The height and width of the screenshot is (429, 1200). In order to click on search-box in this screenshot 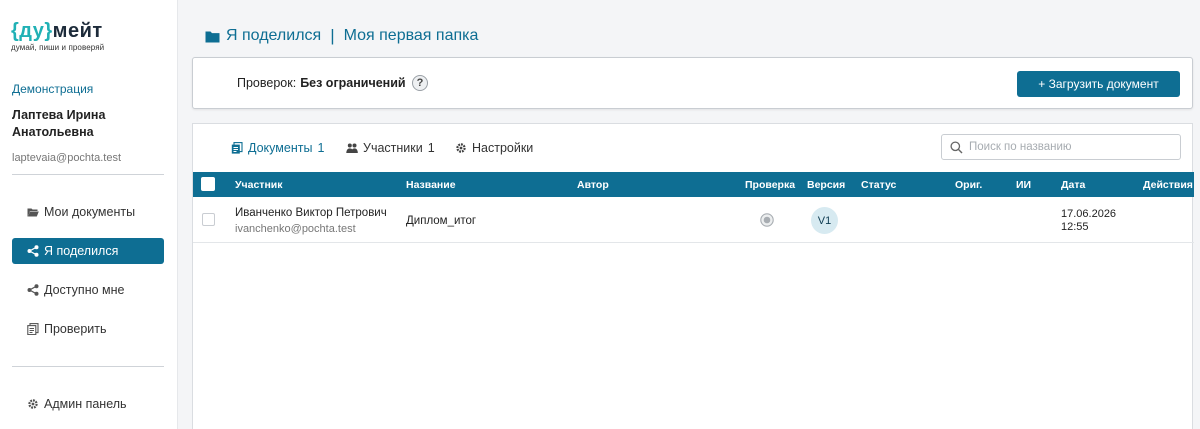, I will do `click(1061, 147)`.